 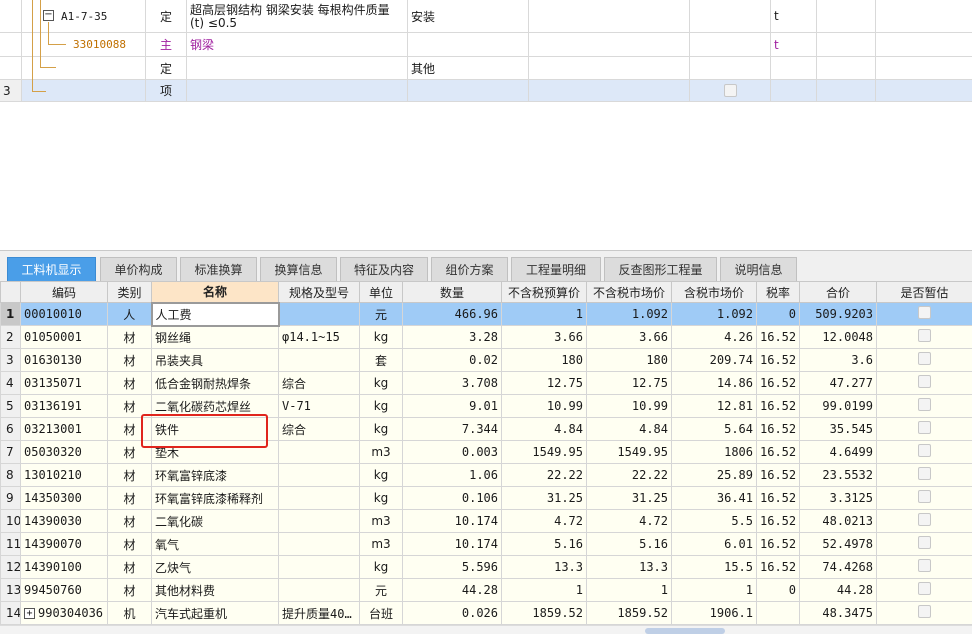 I want to click on unit-cell: kg, so click(x=381, y=429).